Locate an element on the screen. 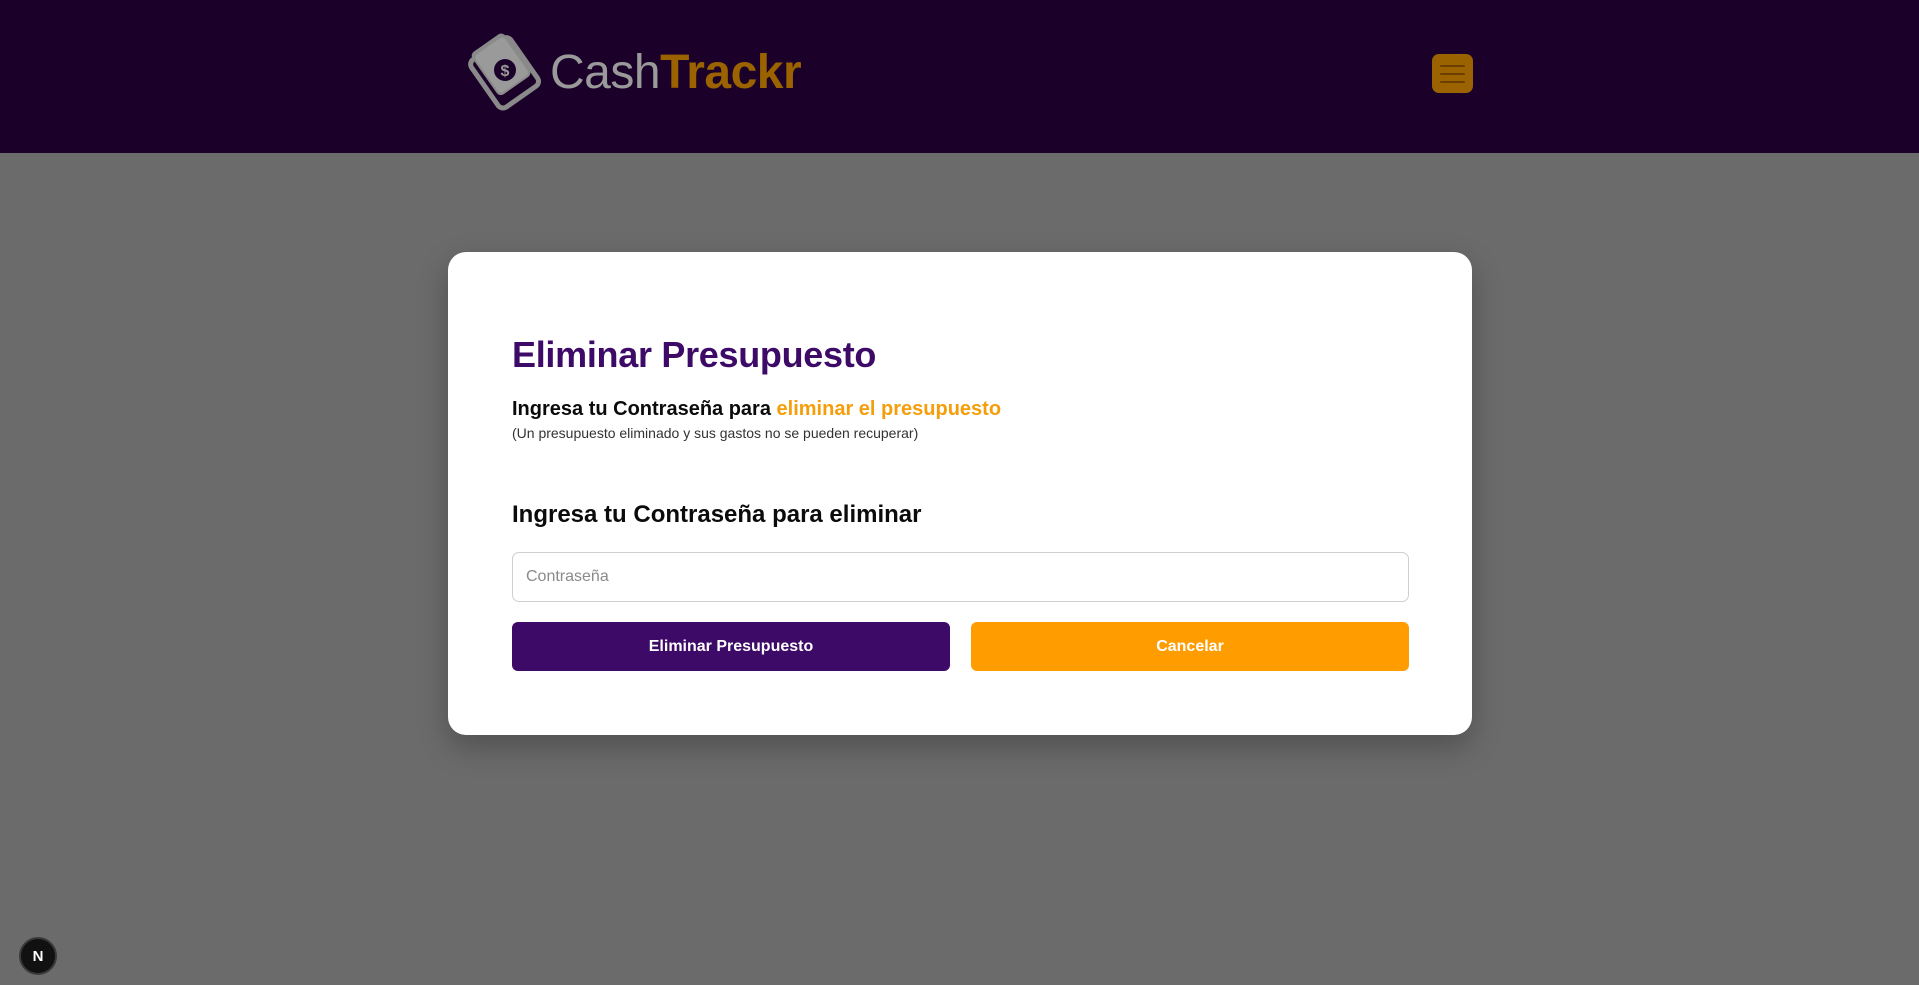 The image size is (1919, 985). modal-subtitle-highlight: eliminar el presupuesto is located at coordinates (889, 409).